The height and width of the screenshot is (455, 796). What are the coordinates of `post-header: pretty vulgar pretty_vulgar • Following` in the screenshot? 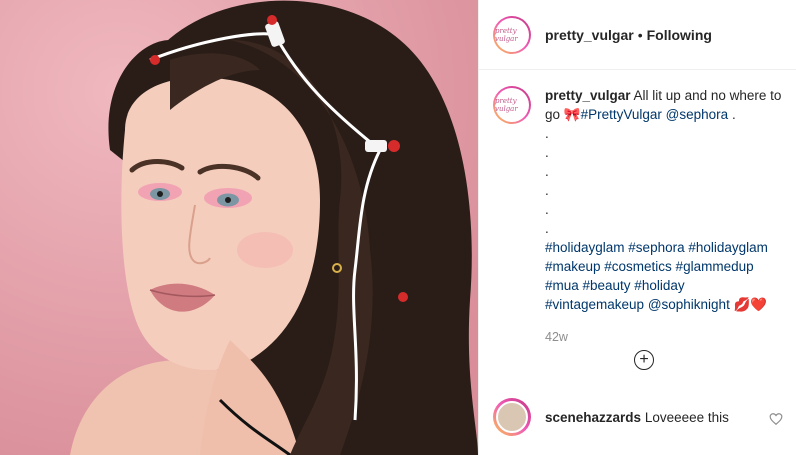 It's located at (637, 35).